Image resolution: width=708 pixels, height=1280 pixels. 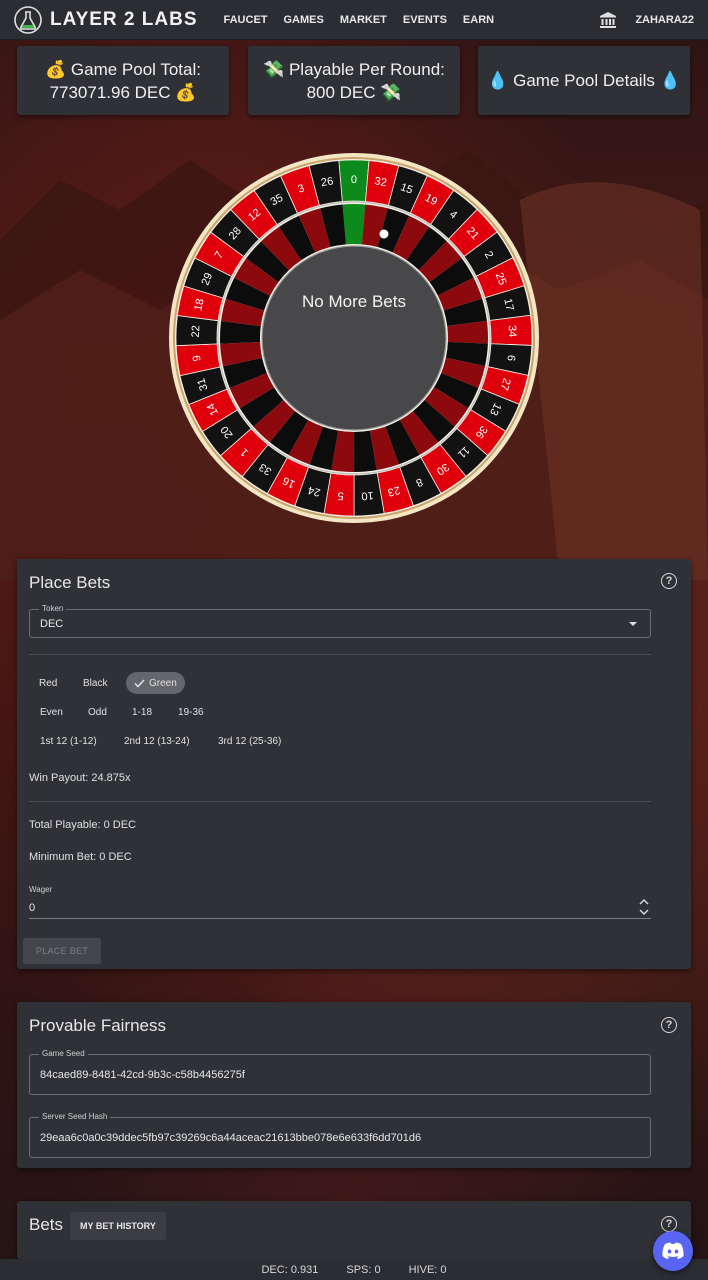 I want to click on discord-button, so click(x=673, y=1251).